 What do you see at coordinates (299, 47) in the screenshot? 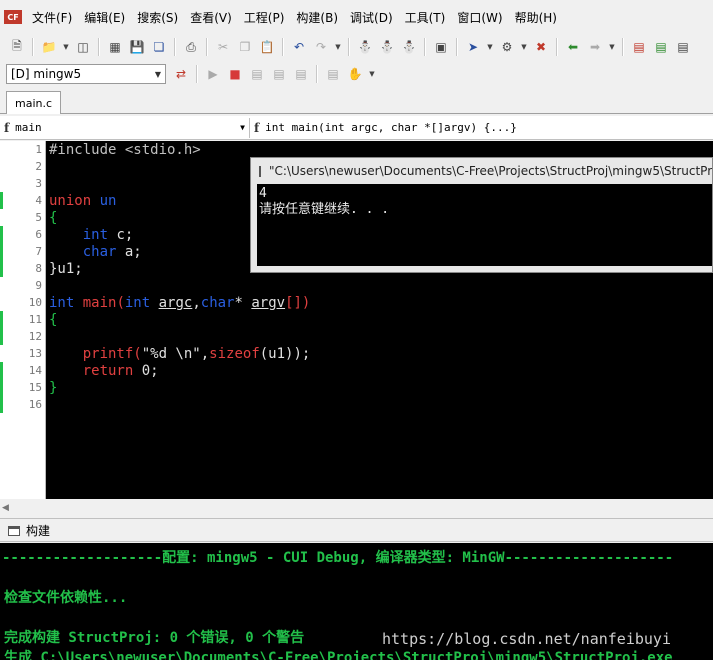
I see `undo-icon: ↶` at bounding box center [299, 47].